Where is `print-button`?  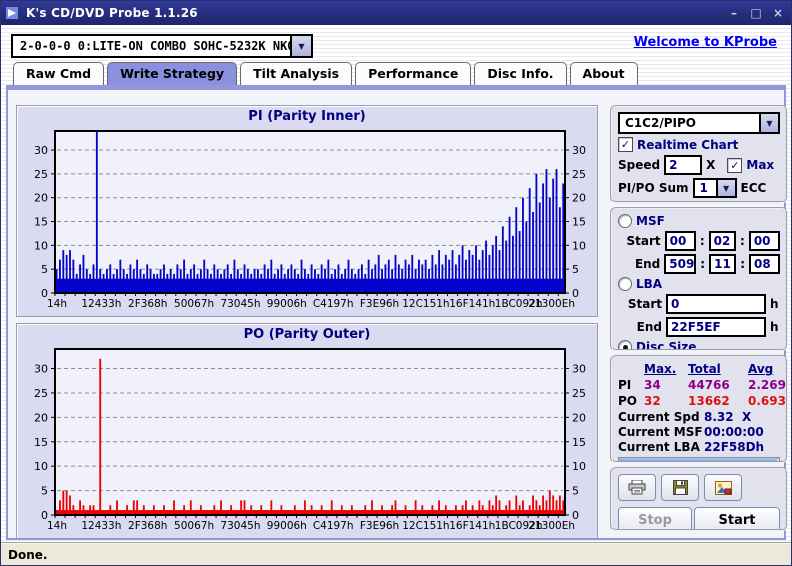 print-button is located at coordinates (637, 487).